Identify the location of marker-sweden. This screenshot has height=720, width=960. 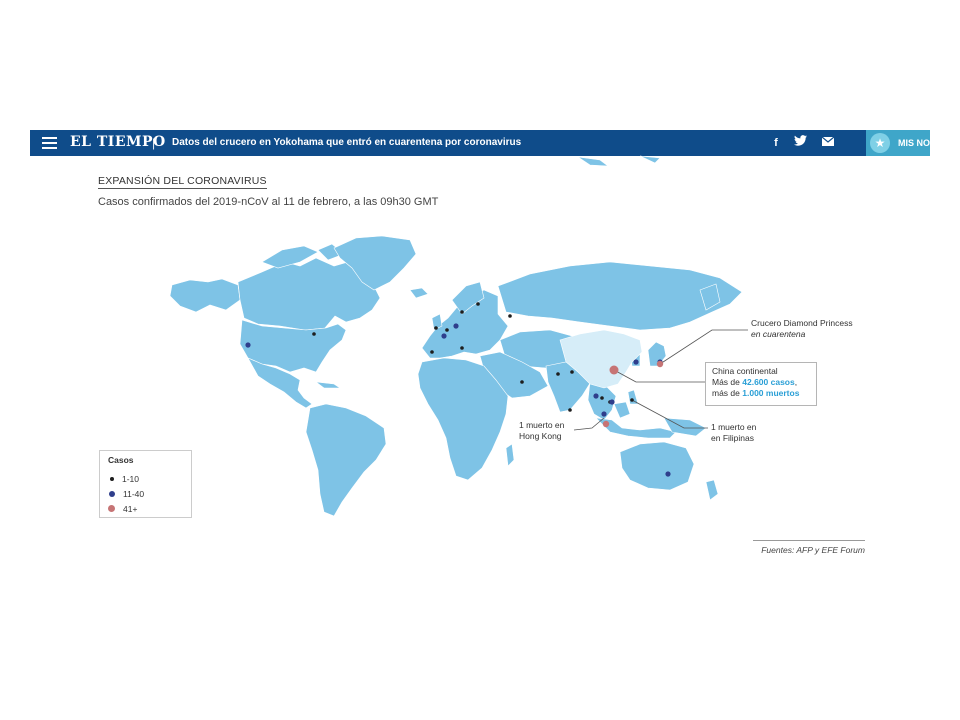
(462, 312).